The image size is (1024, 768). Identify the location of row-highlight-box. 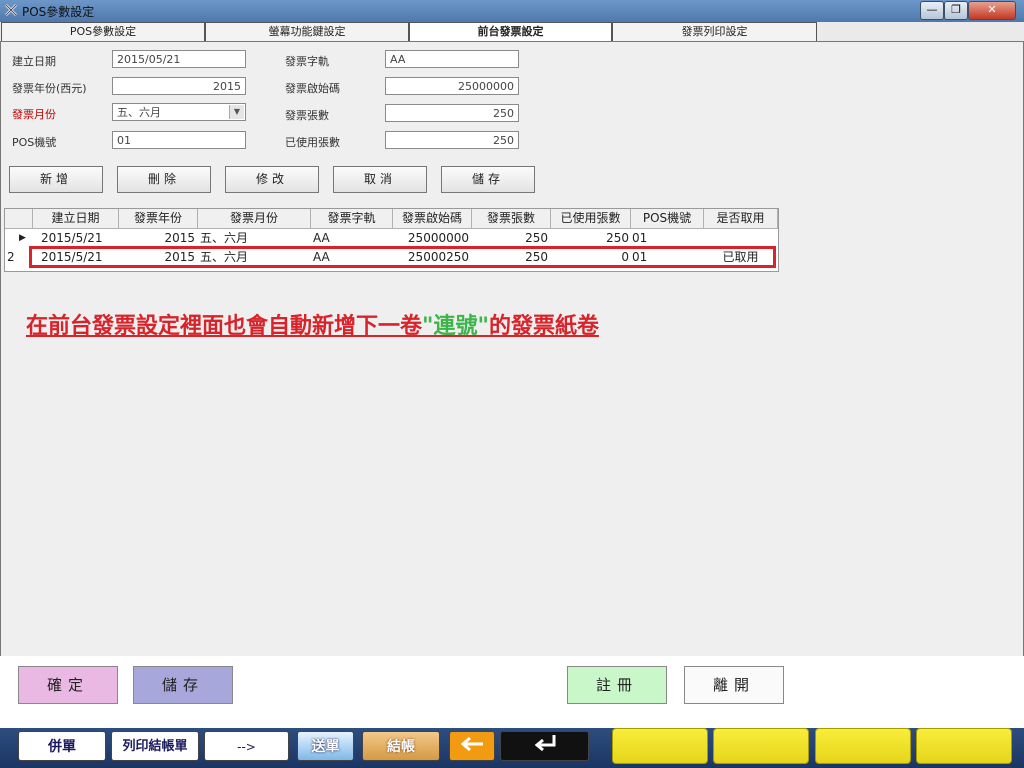
(402, 257).